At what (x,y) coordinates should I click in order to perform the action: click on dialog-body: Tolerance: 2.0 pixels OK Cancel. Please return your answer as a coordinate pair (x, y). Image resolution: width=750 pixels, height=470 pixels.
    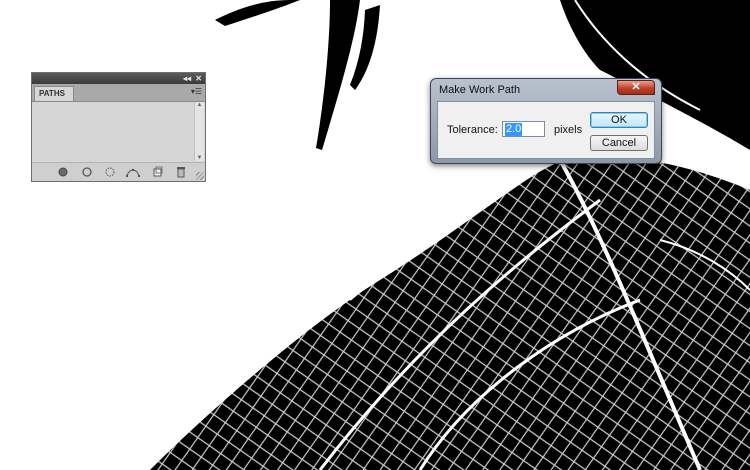
    Looking at the image, I should click on (546, 130).